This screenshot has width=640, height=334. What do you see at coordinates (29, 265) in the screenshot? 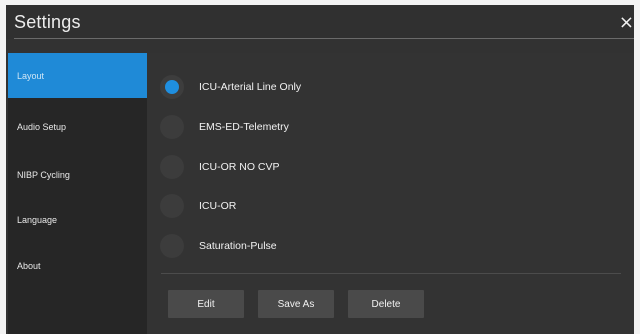
I see `sidebar-item-label: About` at bounding box center [29, 265].